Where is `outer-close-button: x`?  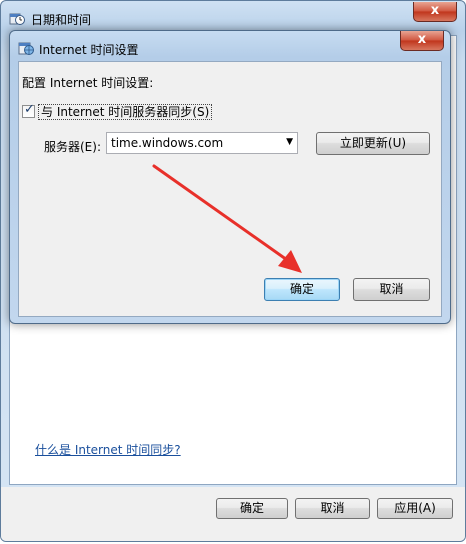 outer-close-button: x is located at coordinates (435, 12).